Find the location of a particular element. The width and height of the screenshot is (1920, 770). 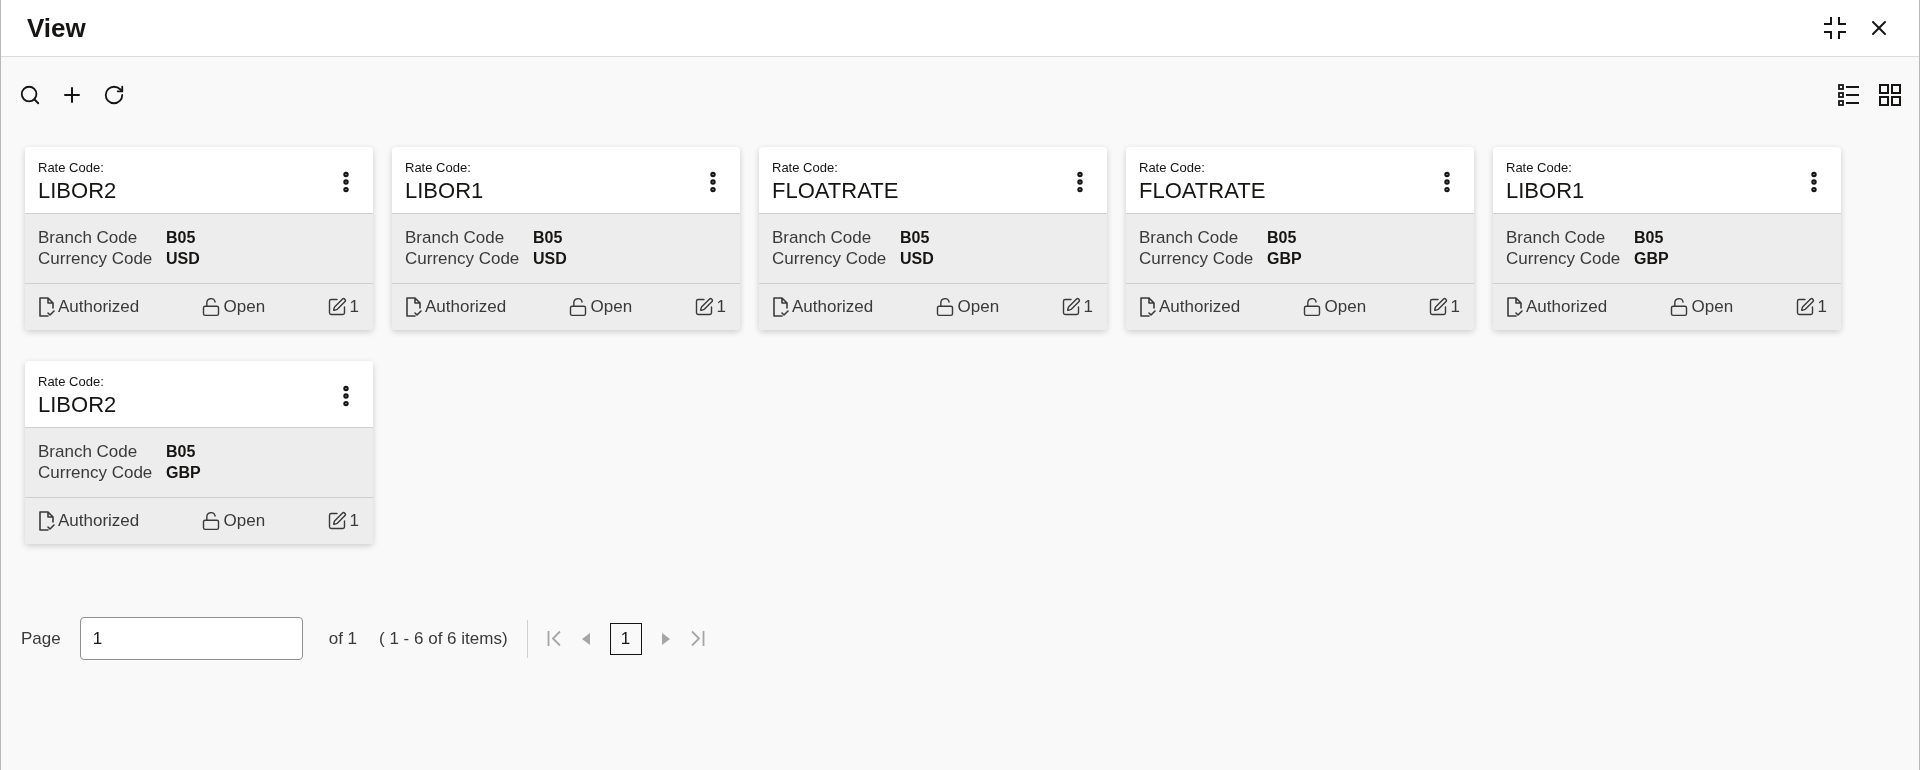

record-card: Rate Code: LIBOR2 Branch Code B05 Currency Code USD Authorized Open 1 is located at coordinates (199, 238).